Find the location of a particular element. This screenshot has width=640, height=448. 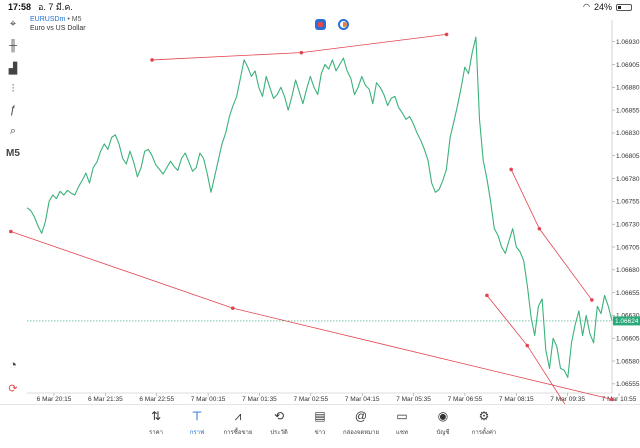

nav-news: ▤ ข่าว is located at coordinates (320, 425).